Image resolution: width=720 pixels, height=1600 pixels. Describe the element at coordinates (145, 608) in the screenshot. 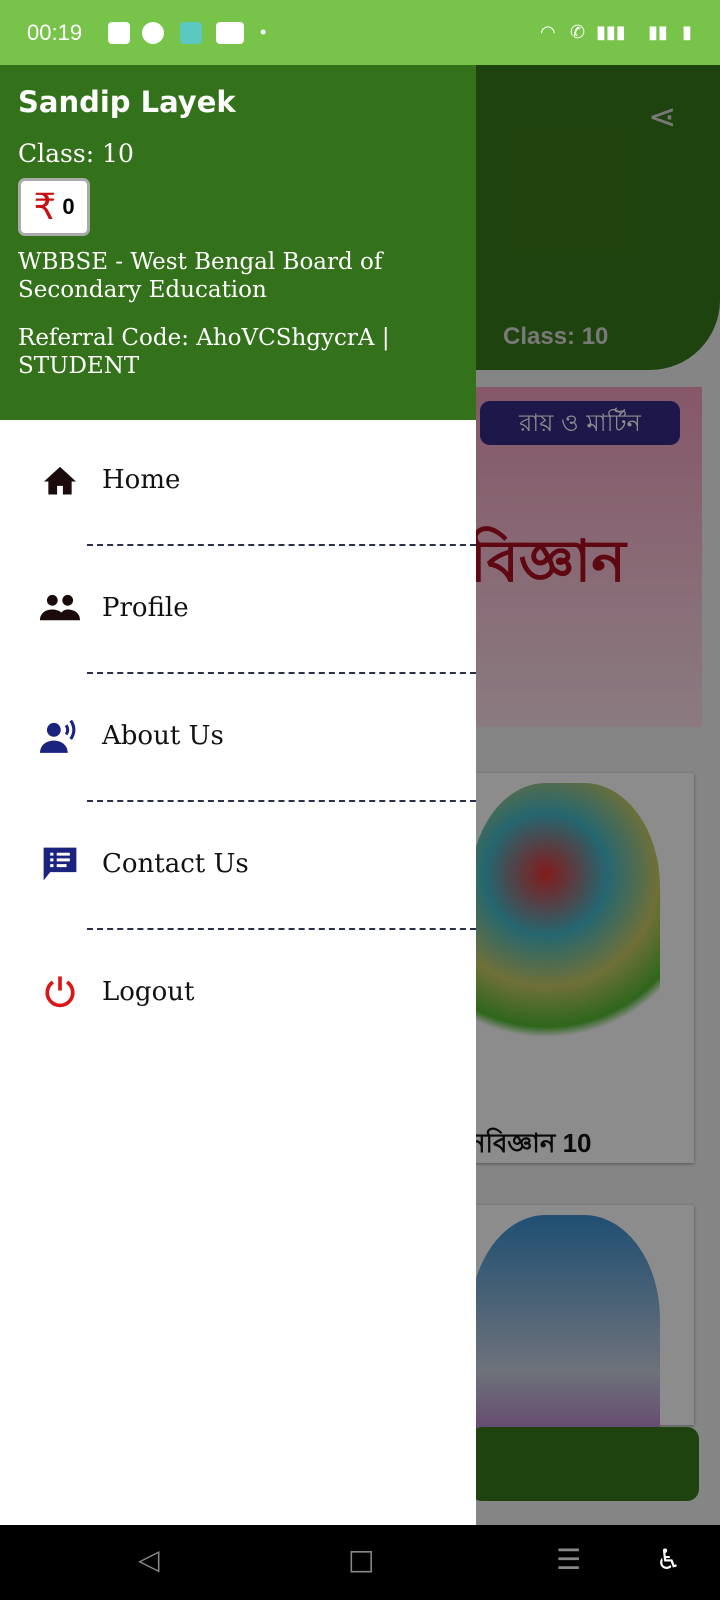

I see `menu-label: Profile` at that location.